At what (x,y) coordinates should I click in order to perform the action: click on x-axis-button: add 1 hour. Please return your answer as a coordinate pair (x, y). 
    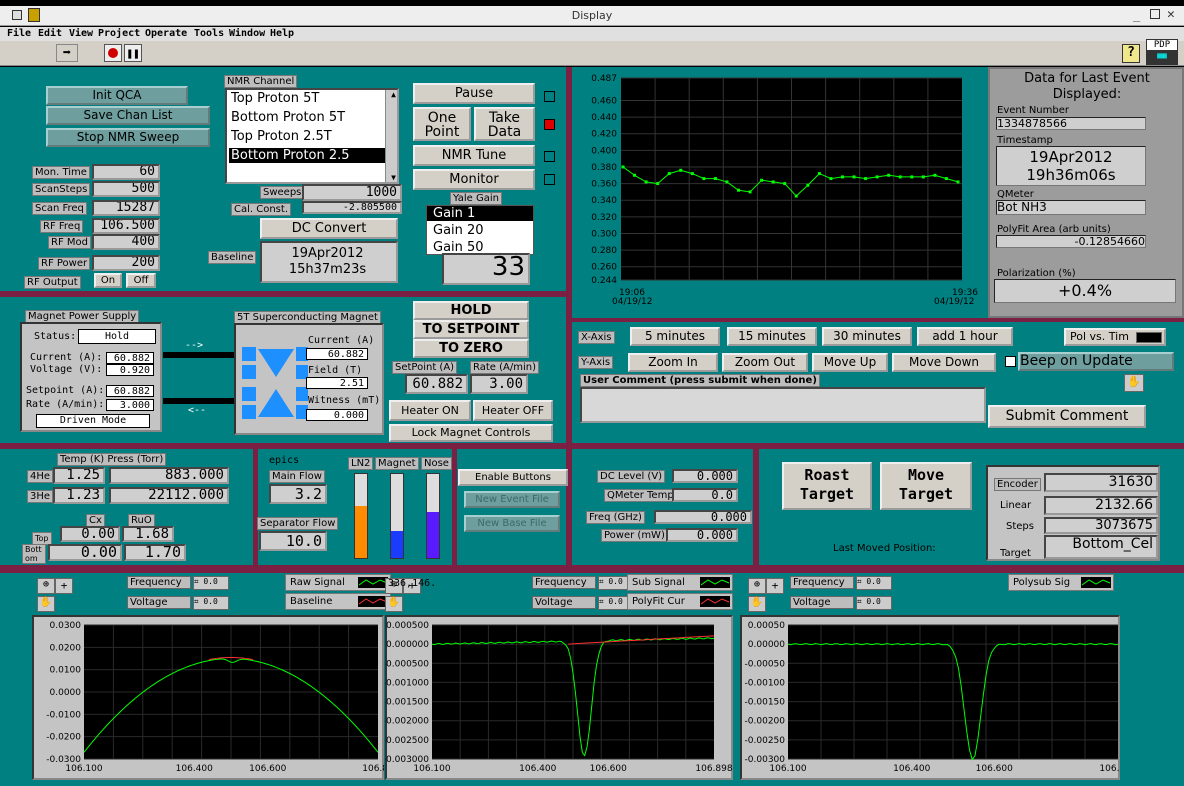
    Looking at the image, I should click on (965, 336).